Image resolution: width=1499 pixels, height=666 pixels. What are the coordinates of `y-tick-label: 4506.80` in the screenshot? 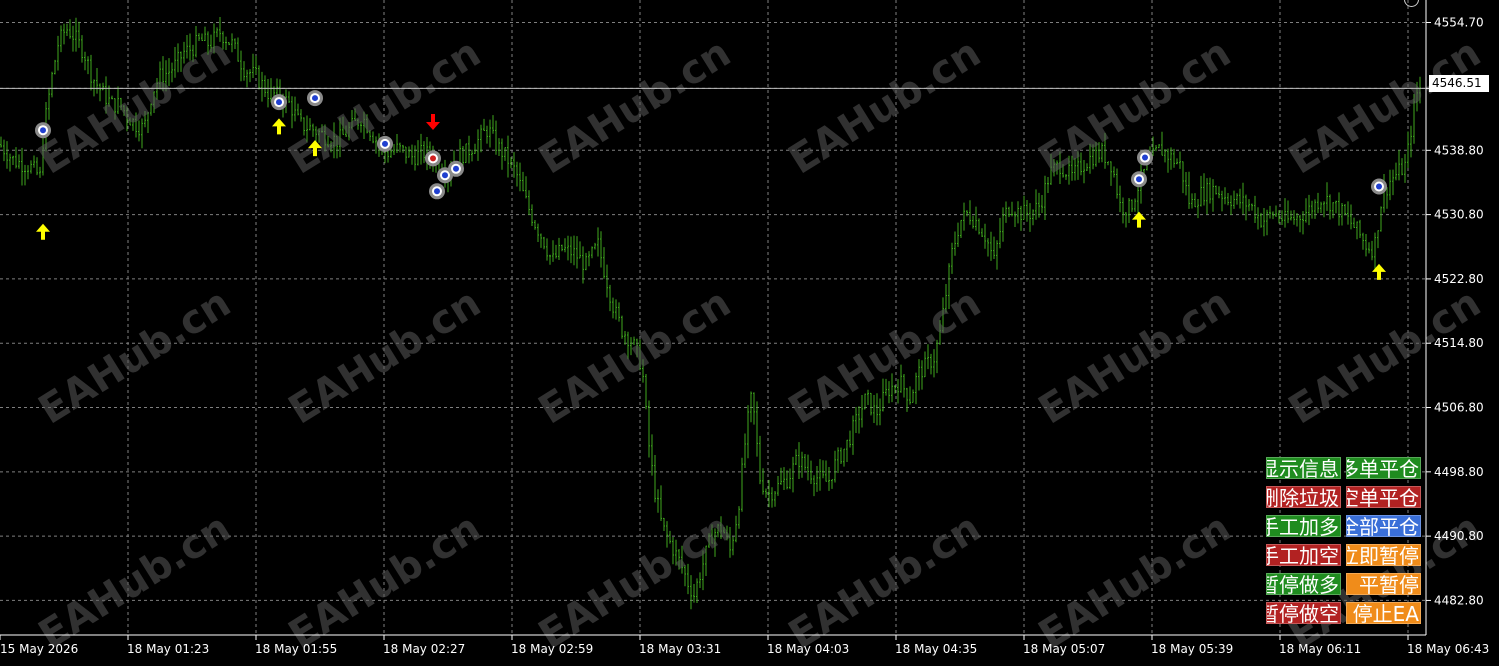 It's located at (1459, 408).